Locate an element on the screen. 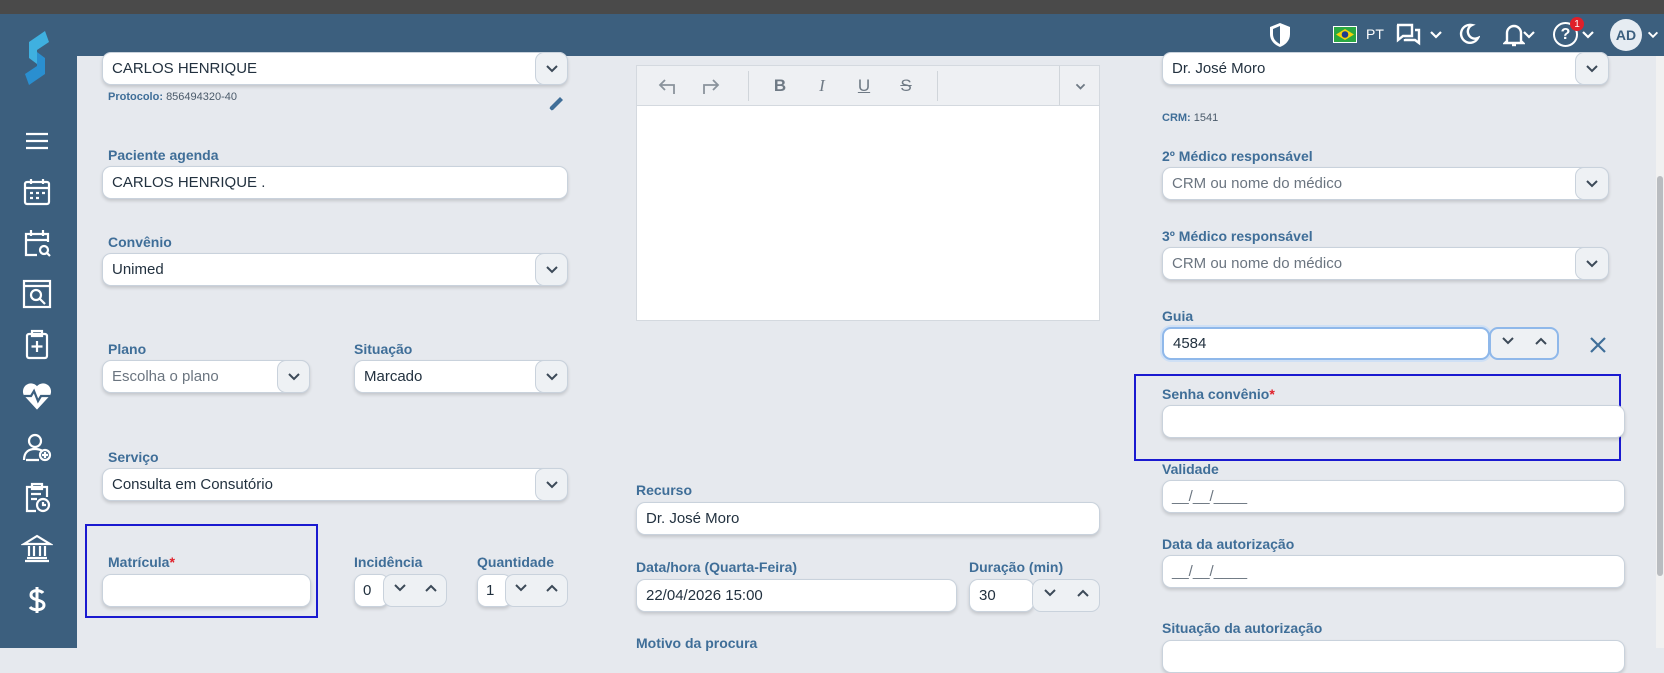  browser-tab-strip is located at coordinates (832, 7).